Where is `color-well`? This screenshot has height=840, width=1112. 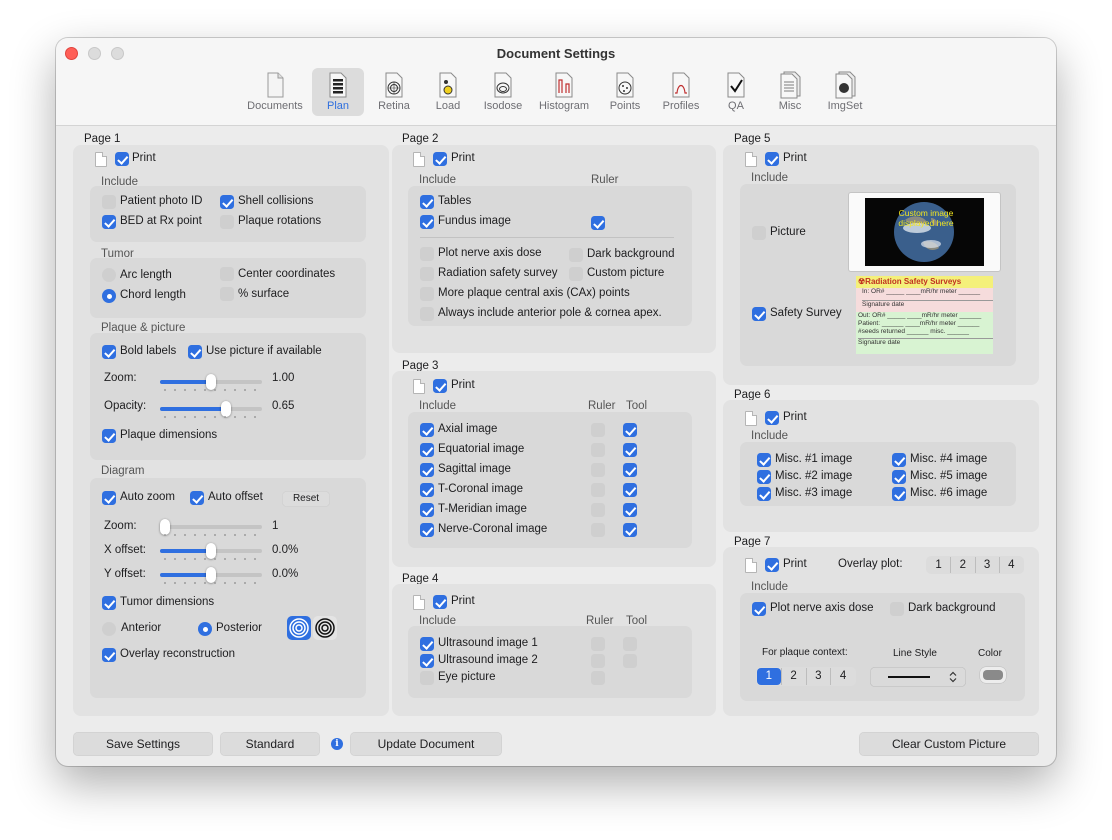
color-well is located at coordinates (993, 675).